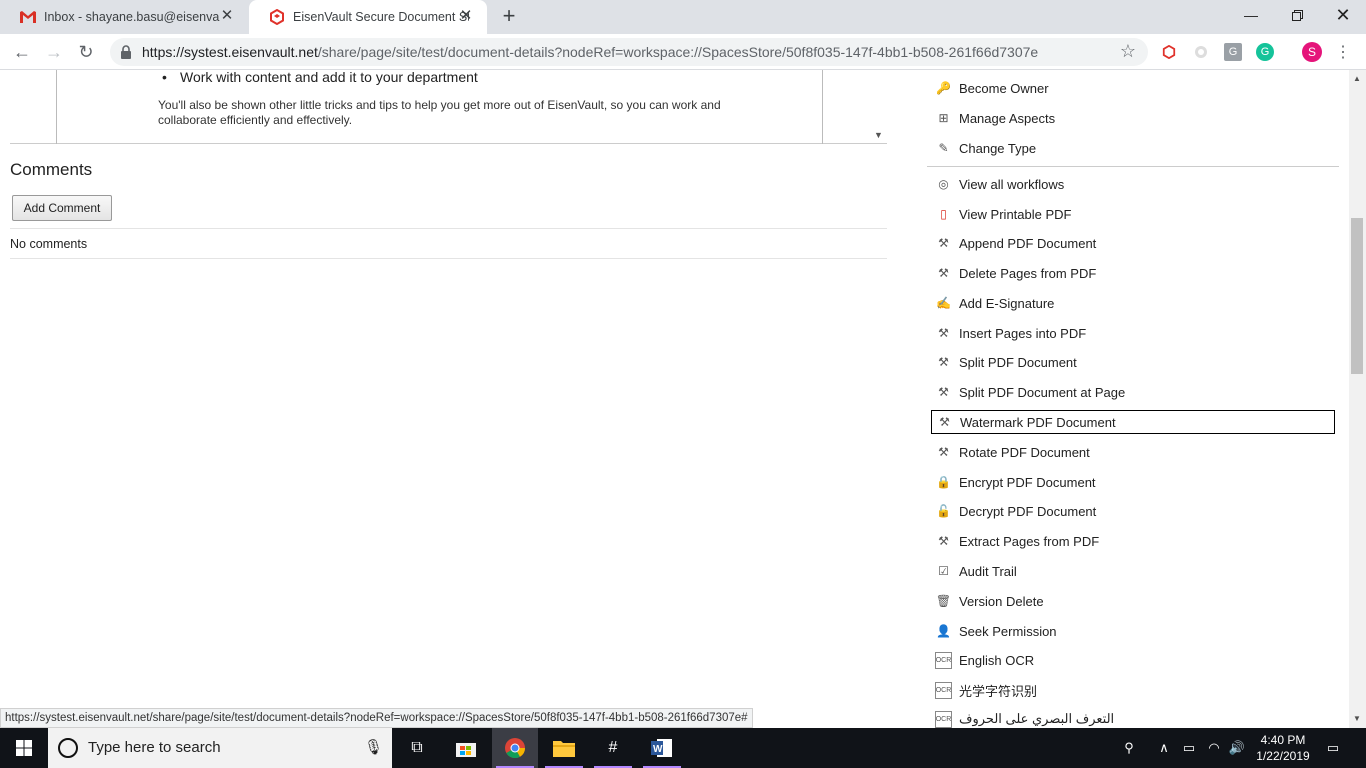 This screenshot has height=768, width=1366. What do you see at coordinates (878, 135) in the screenshot?
I see `preview-scroll-down-icon: ▼` at bounding box center [878, 135].